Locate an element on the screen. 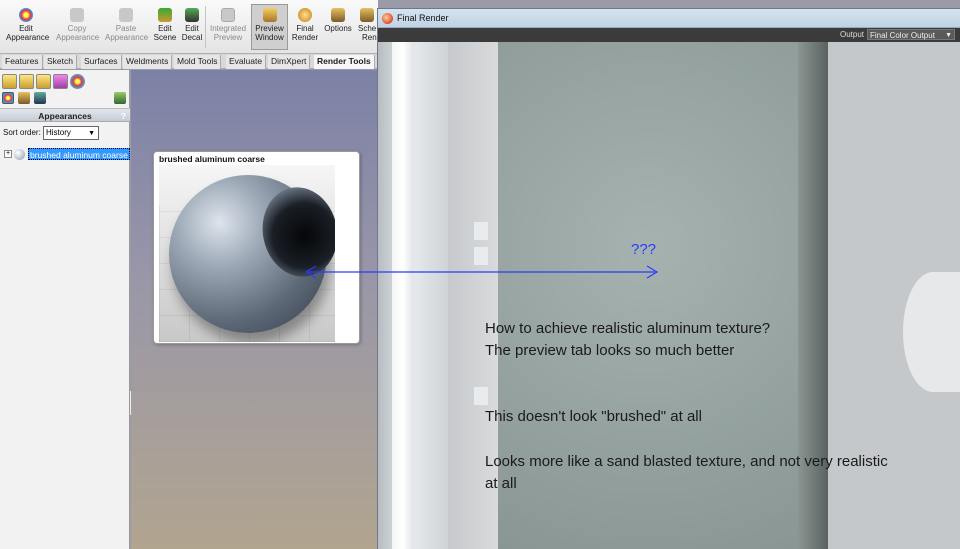 The width and height of the screenshot is (960, 549). annotation-text-line-3: This doesn't look "brushed" at all is located at coordinates (593, 416).